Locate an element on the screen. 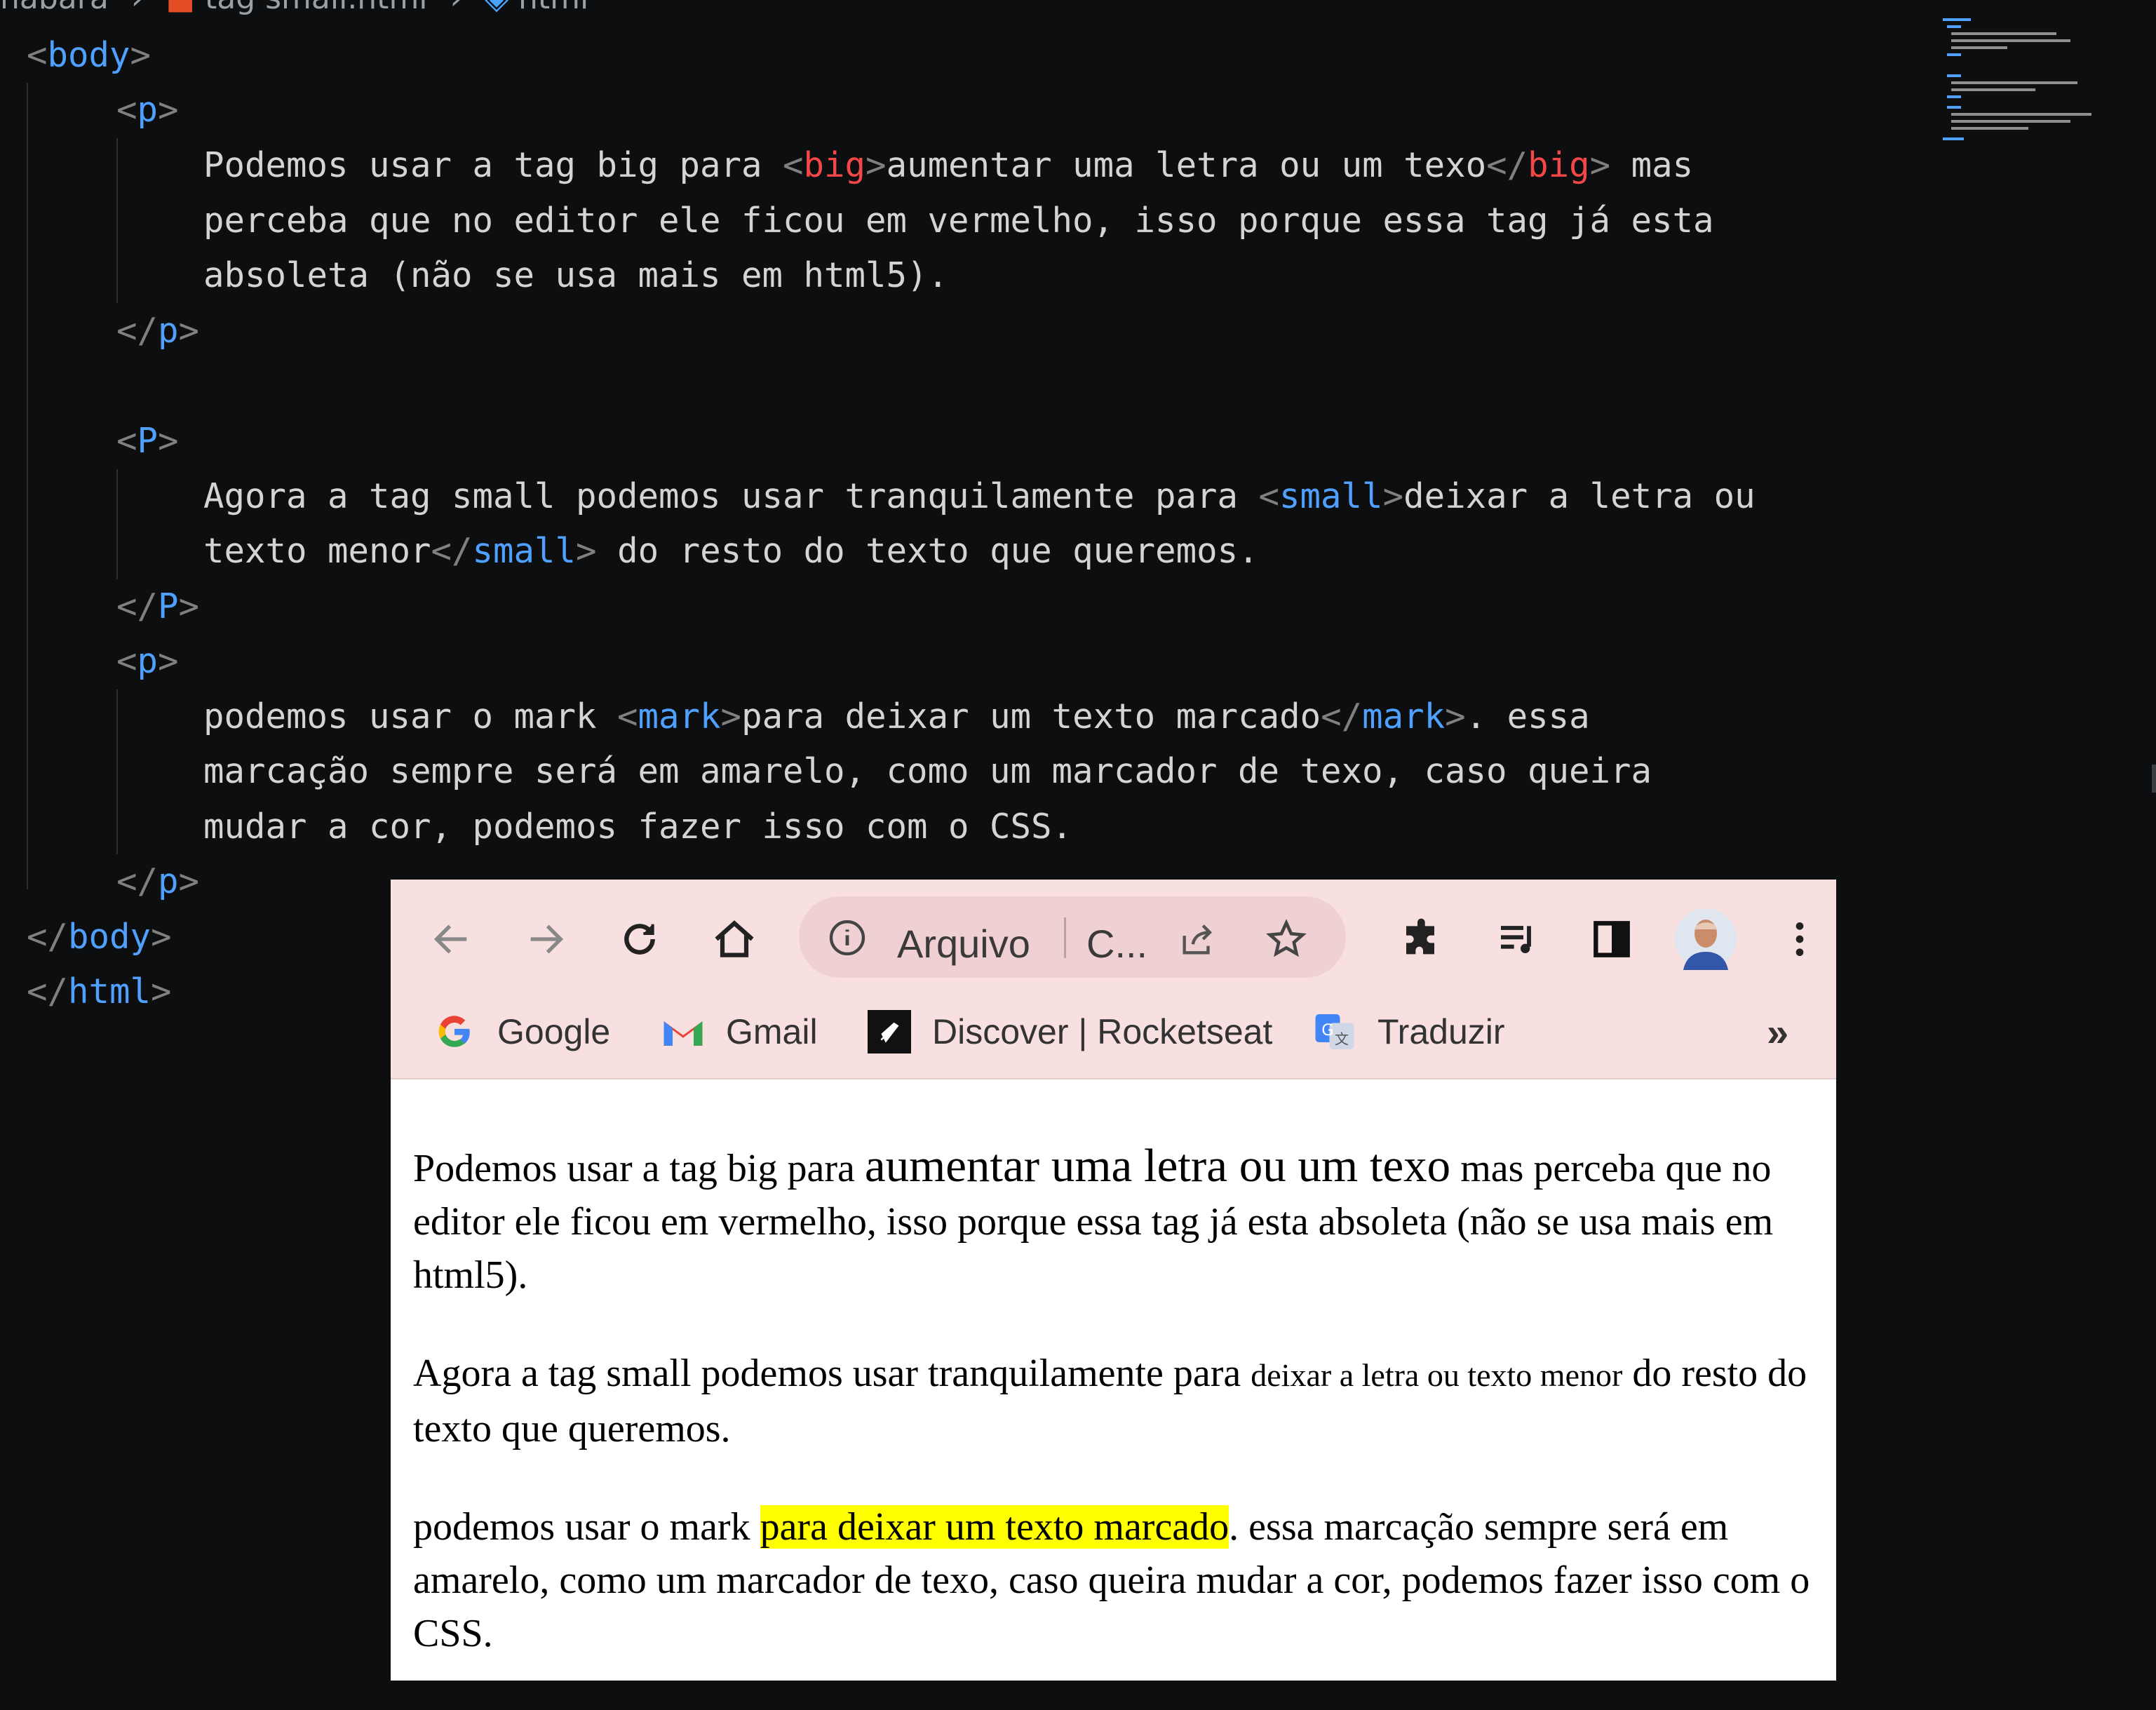  extensions-button is located at coordinates (1423, 939).